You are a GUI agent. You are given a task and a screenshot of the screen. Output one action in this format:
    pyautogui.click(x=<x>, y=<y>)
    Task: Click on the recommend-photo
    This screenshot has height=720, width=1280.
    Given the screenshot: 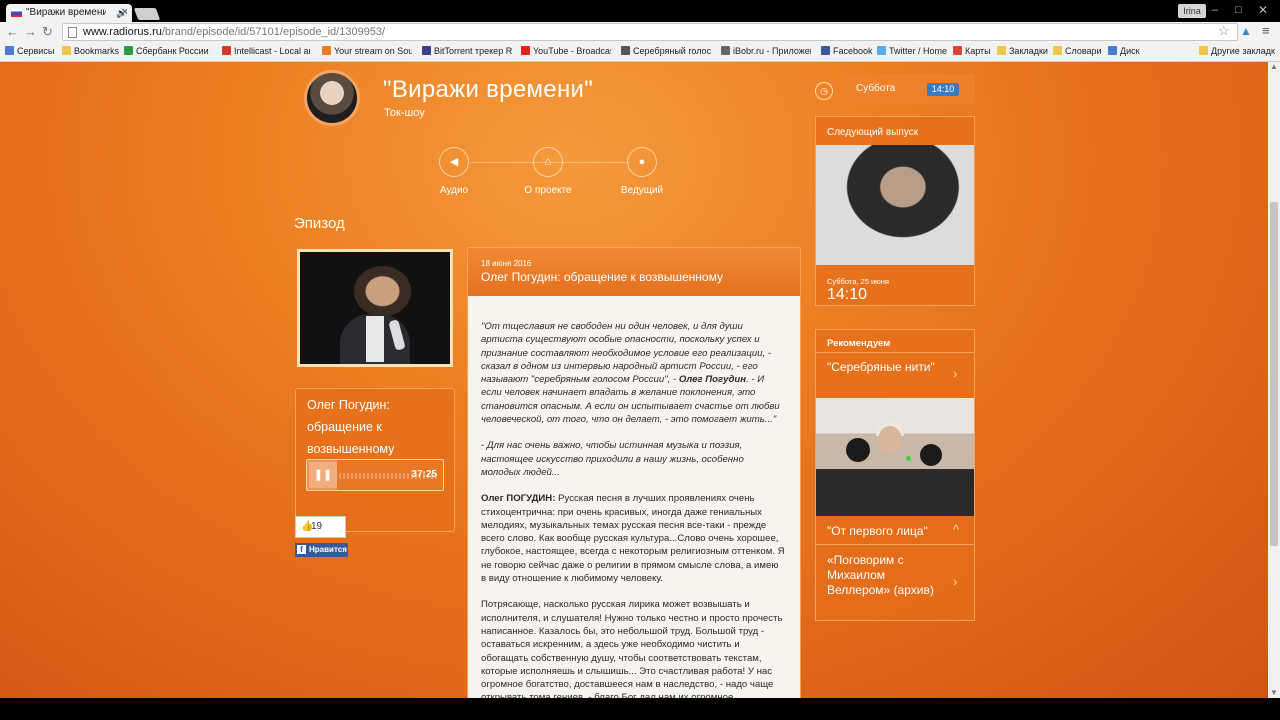 What is the action you would take?
    pyautogui.click(x=895, y=457)
    